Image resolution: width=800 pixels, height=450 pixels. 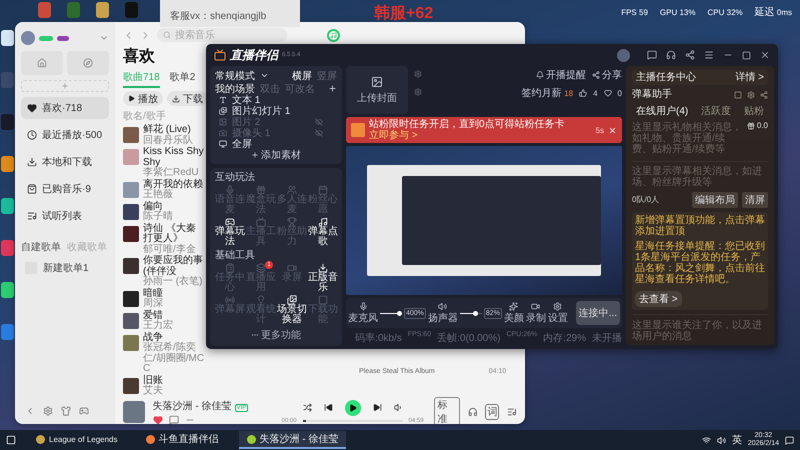 What do you see at coordinates (473, 411) in the screenshot?
I see `sound-effect-icon` at bounding box center [473, 411].